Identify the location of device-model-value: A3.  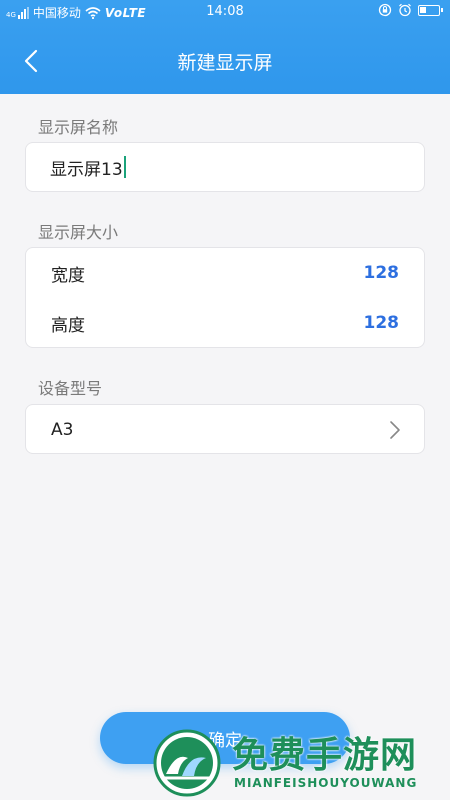
(62, 430).